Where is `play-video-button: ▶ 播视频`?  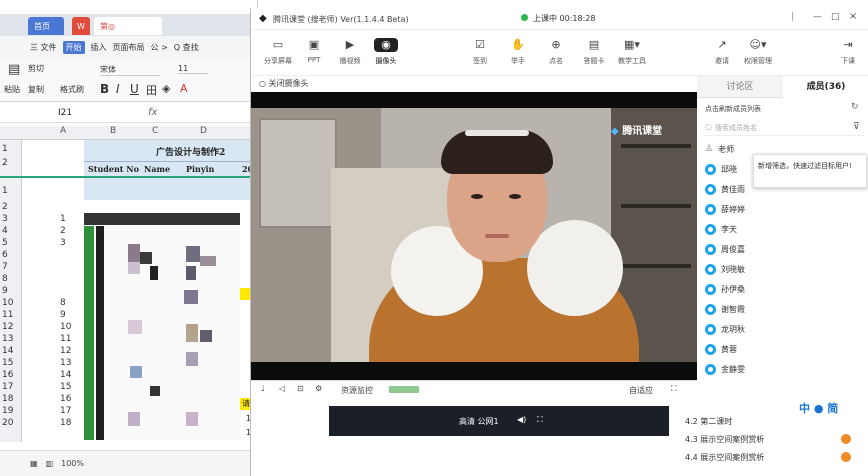
play-video-button: ▶ 播视频 is located at coordinates (350, 52).